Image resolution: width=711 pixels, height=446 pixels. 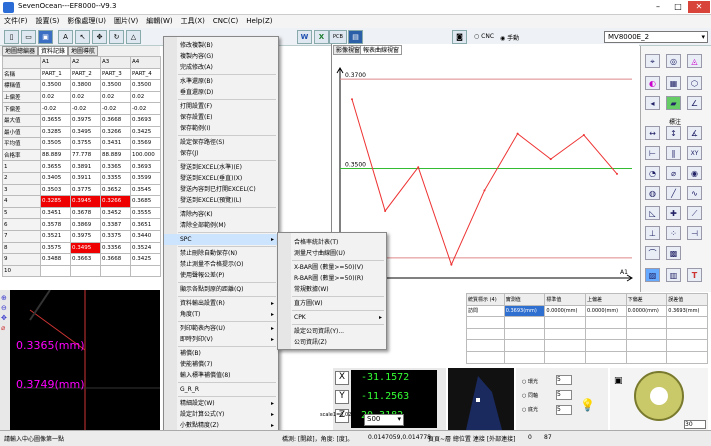 What do you see at coordinates (65, 37) in the screenshot?
I see `text-tool-icon: A` at bounding box center [65, 37].